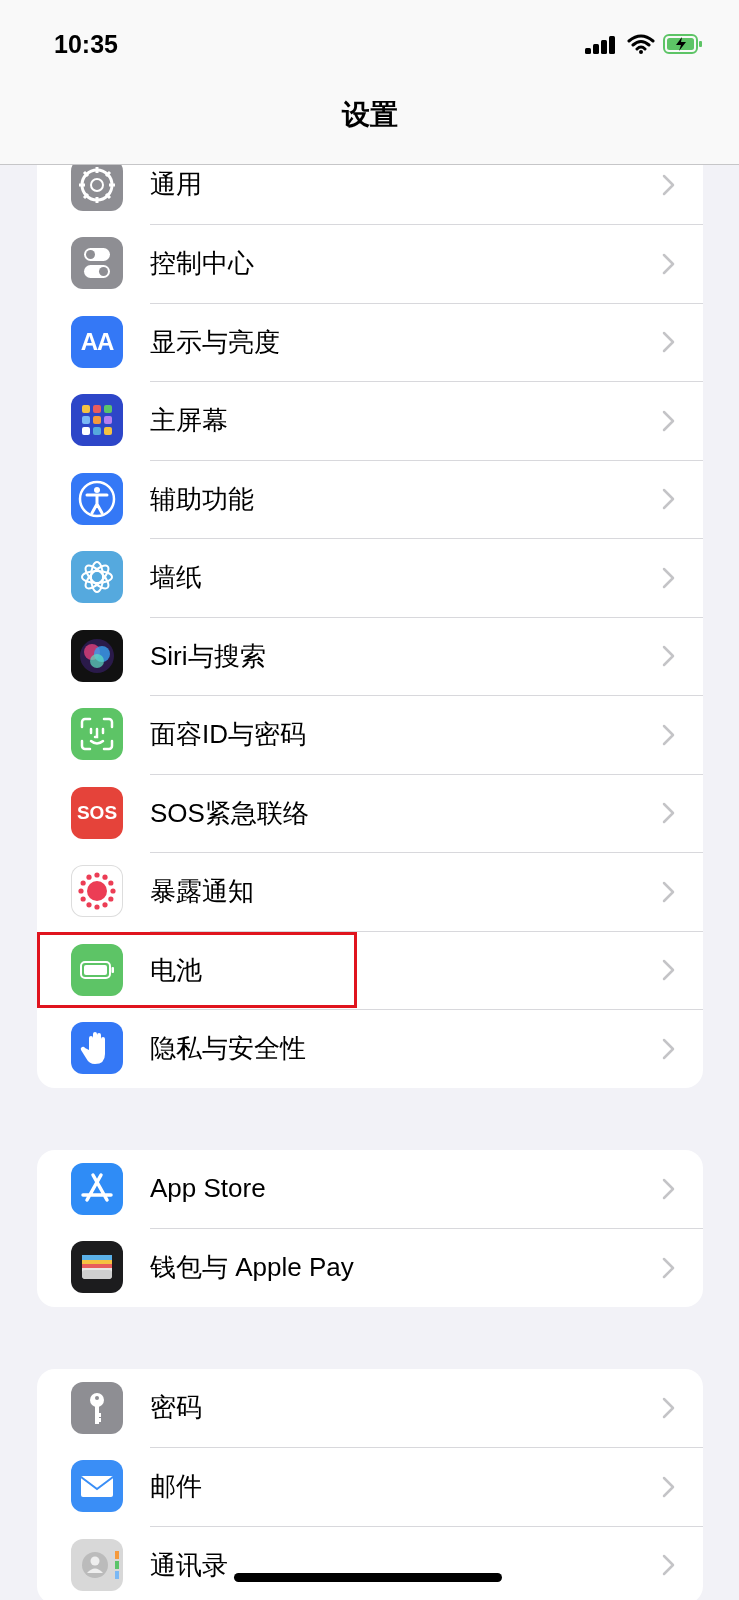 The image size is (739, 1600). Describe the element at coordinates (97, 1048) in the screenshot. I see `hand-icon` at that location.